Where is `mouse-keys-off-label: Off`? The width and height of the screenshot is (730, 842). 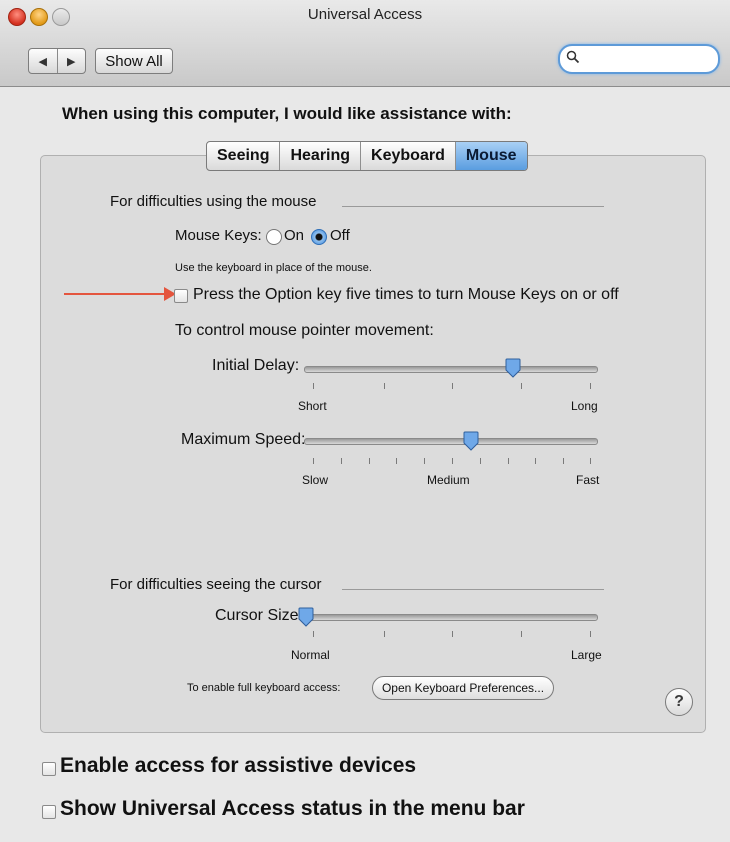
mouse-keys-off-label: Off is located at coordinates (340, 235).